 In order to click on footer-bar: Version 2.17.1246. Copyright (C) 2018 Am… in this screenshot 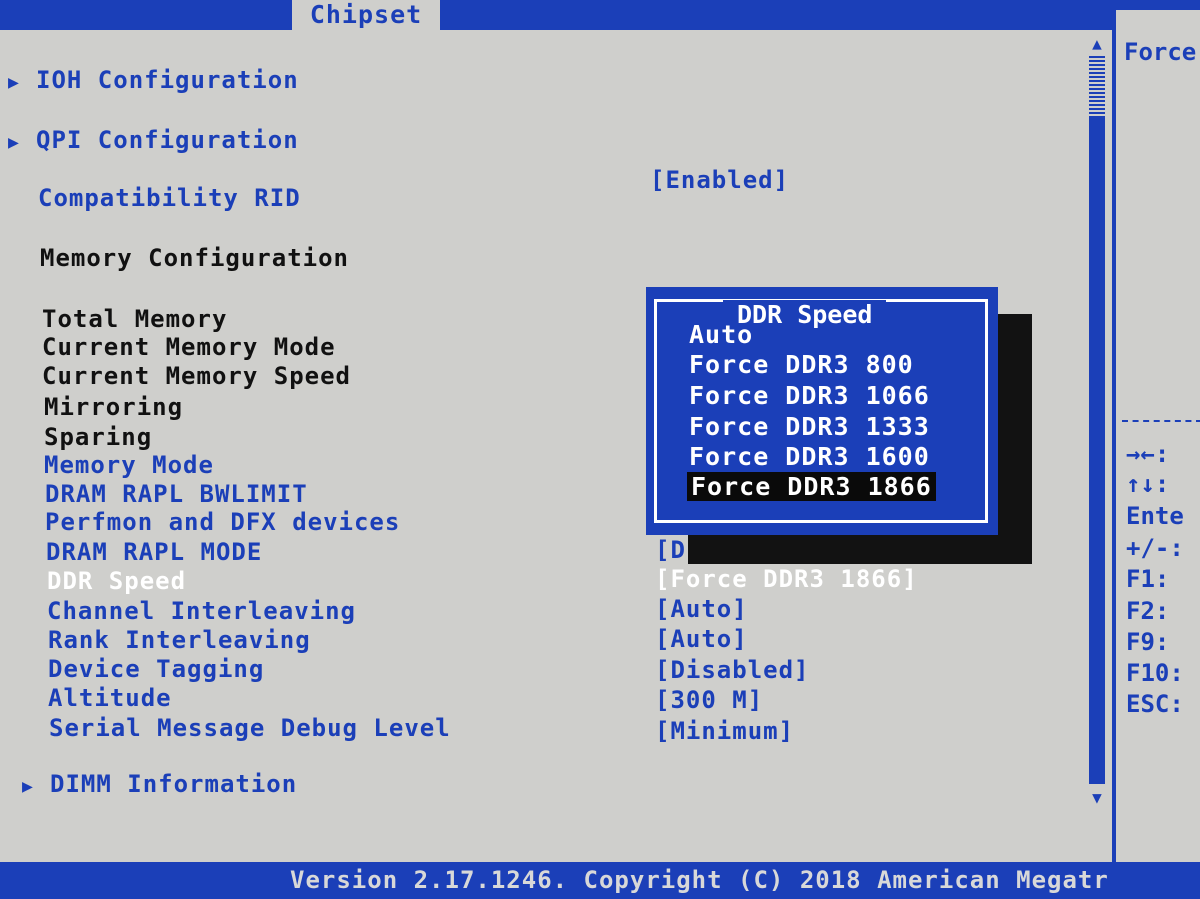, I will do `click(600, 880)`.